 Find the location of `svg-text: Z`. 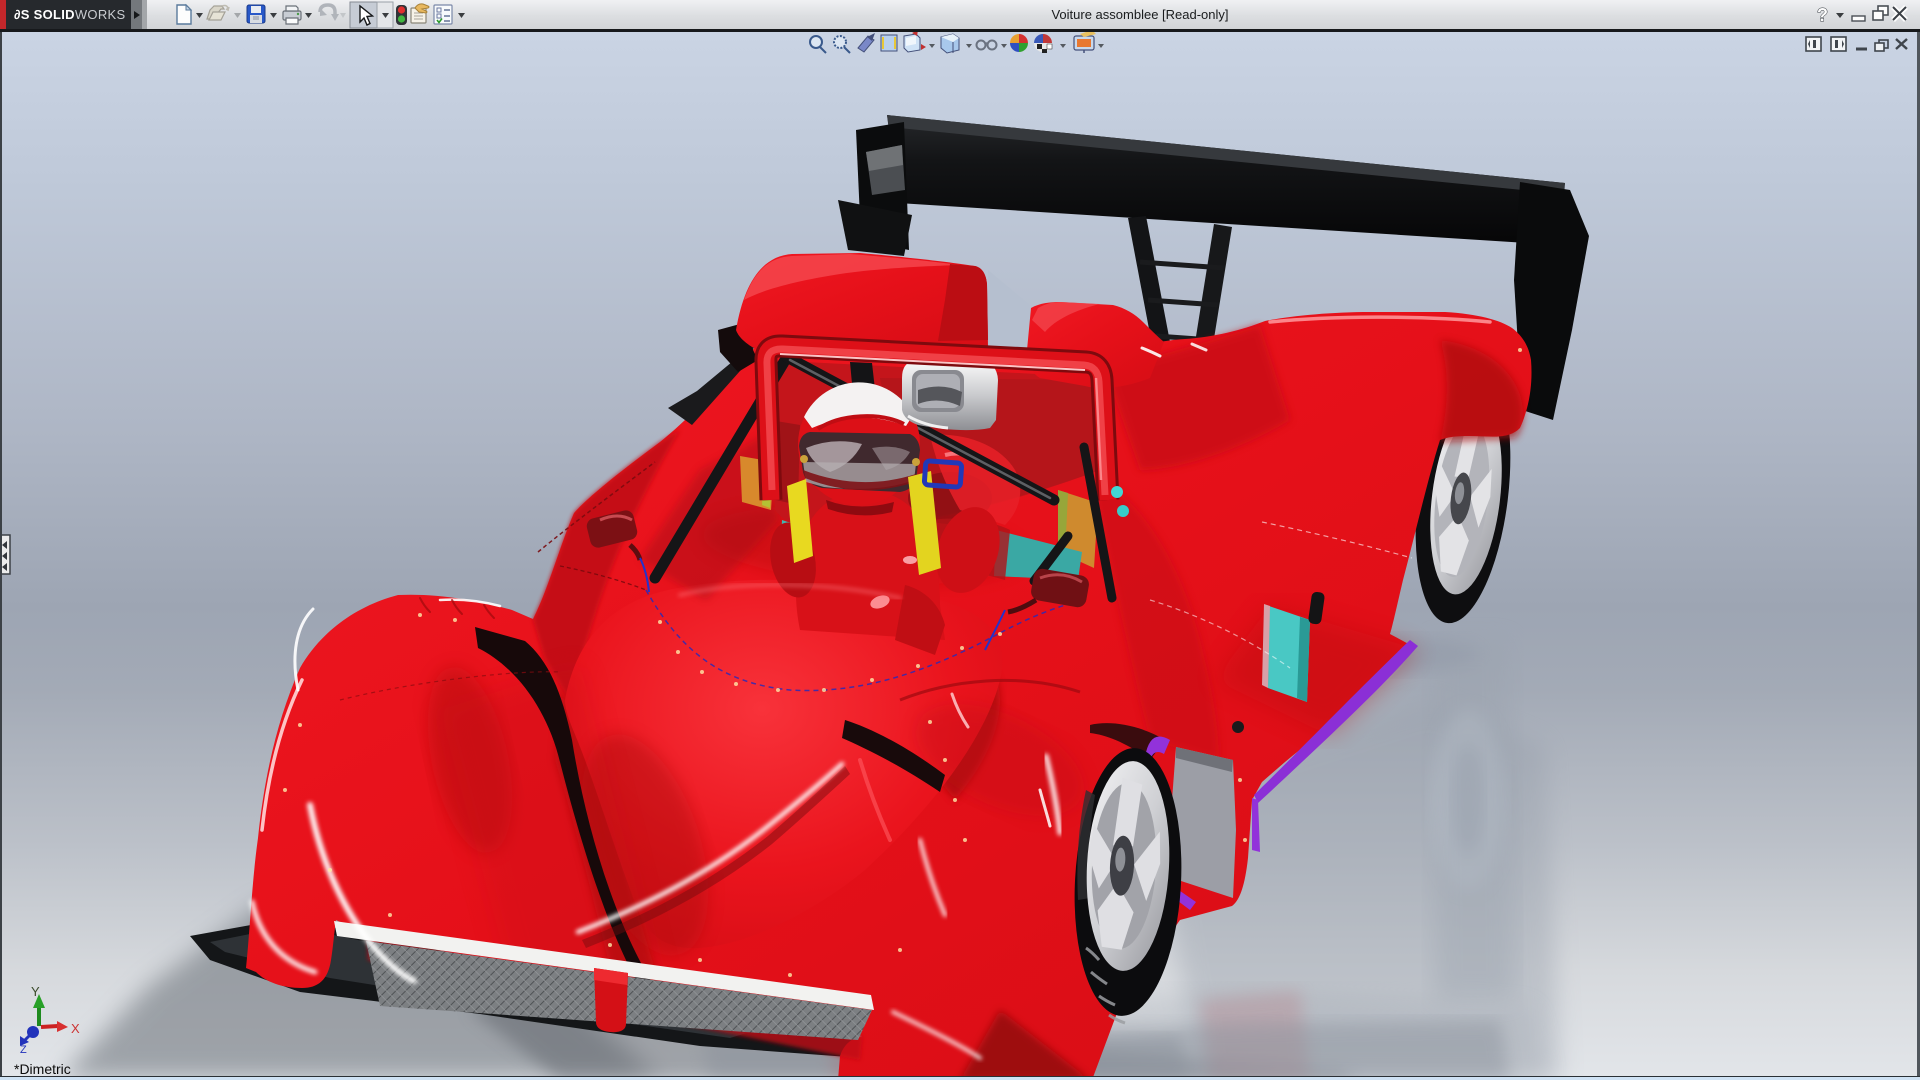

svg-text: Z is located at coordinates (23, 1050).